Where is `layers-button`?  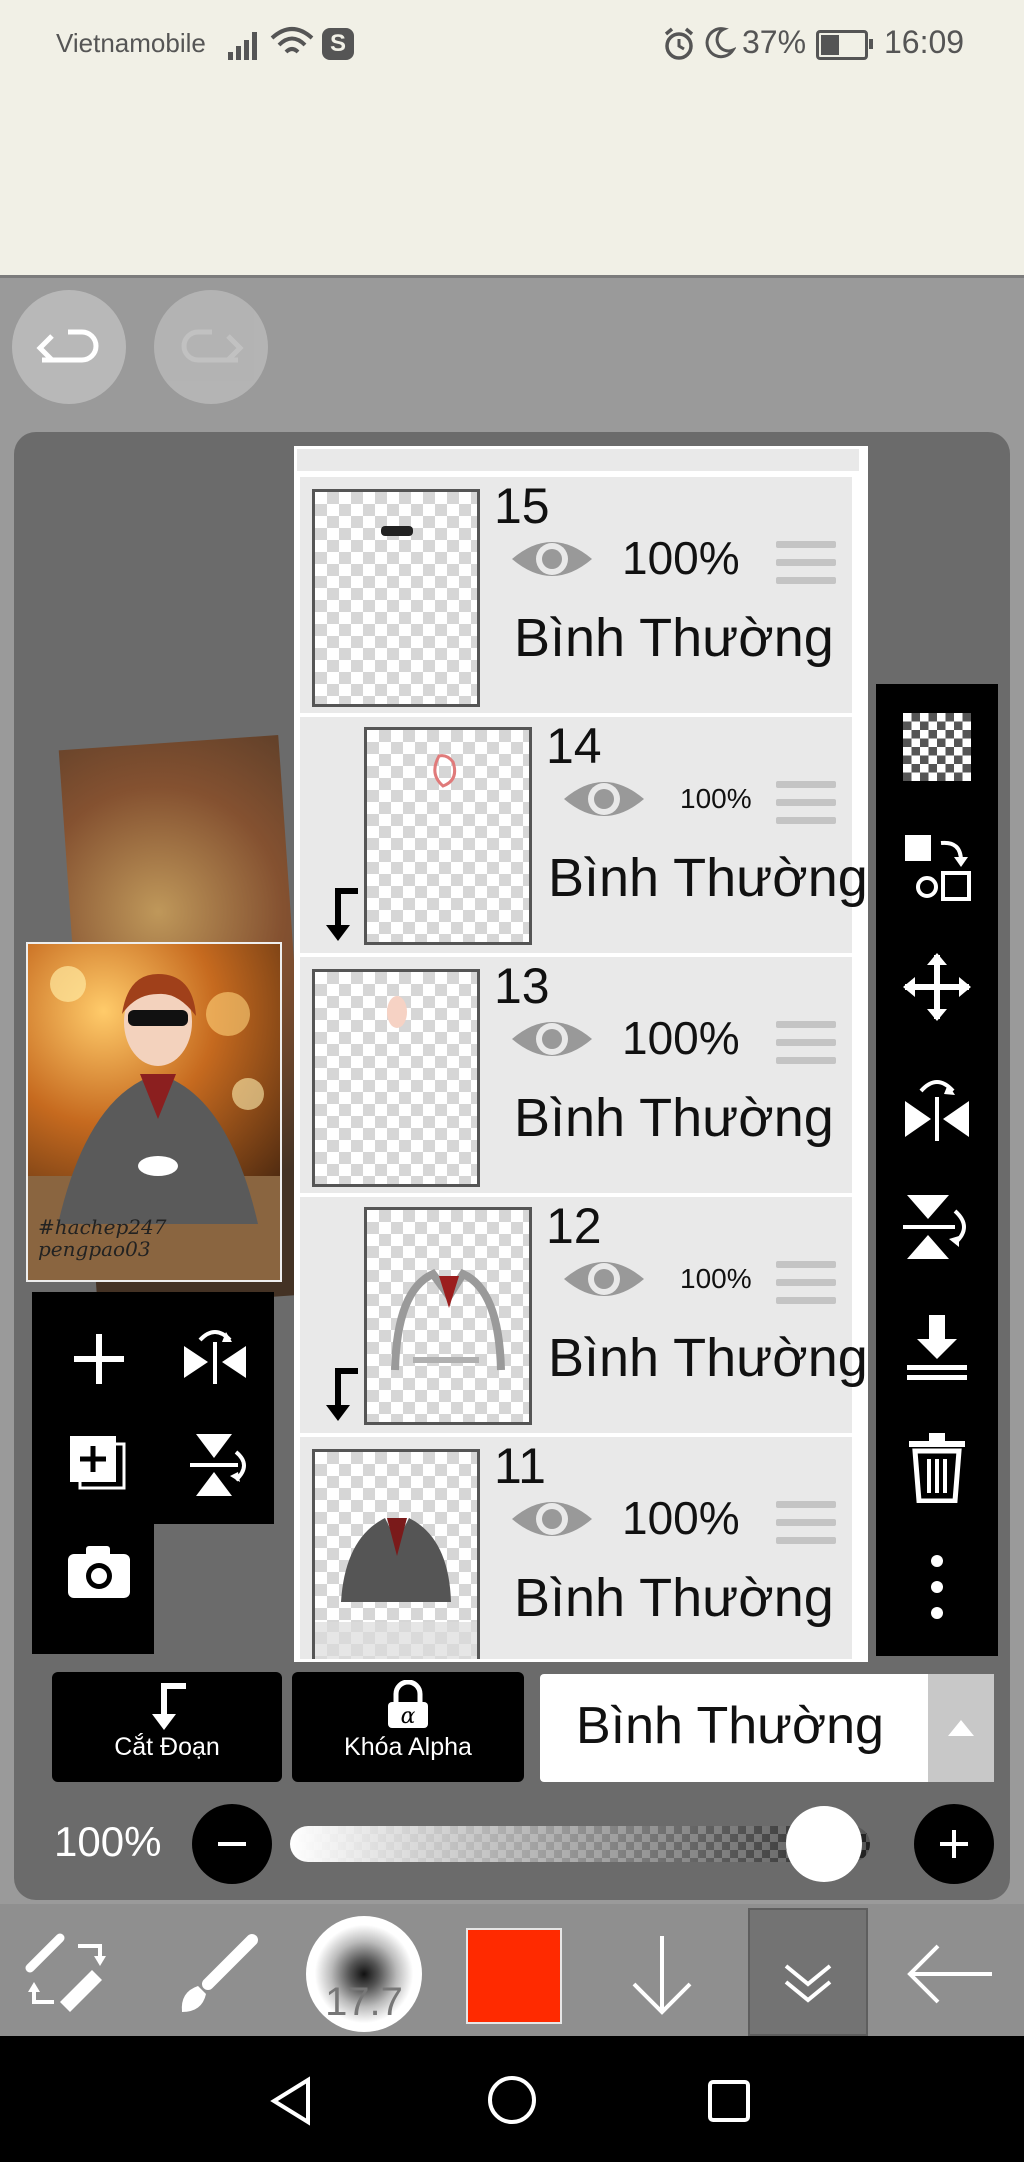 layers-button is located at coordinates (808, 1972).